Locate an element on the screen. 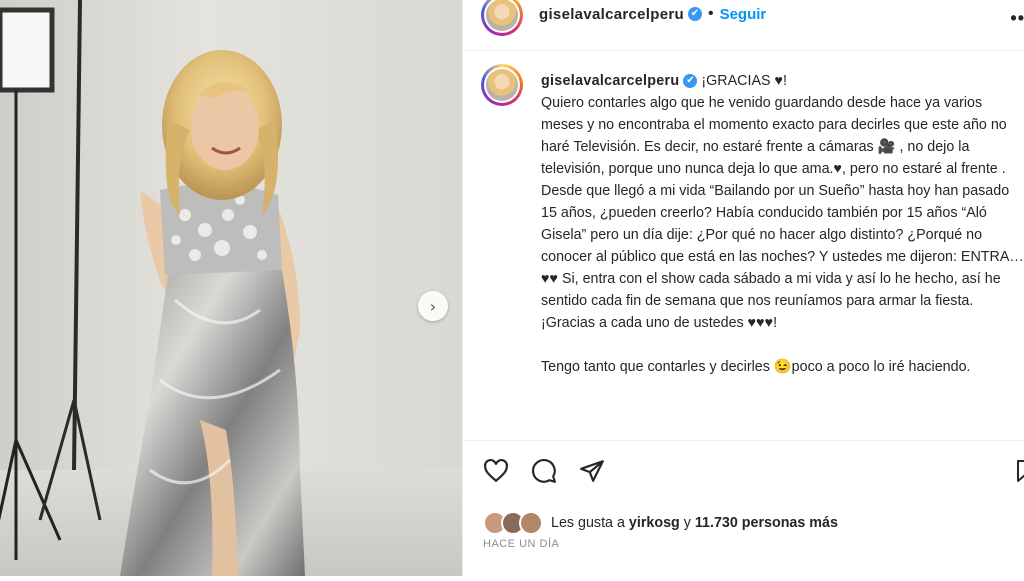 This screenshot has width=1024, height=581. caption-verified-icon: ✔ is located at coordinates (690, 81).